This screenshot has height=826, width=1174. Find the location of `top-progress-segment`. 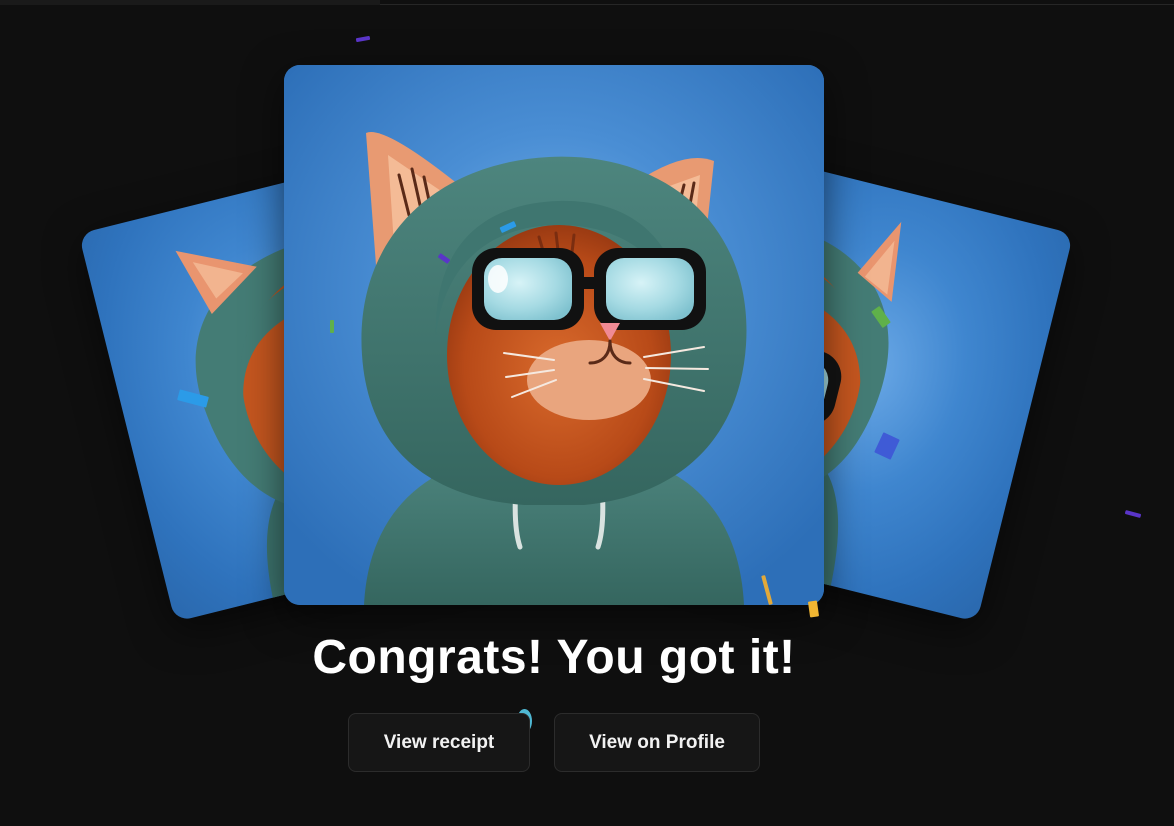

top-progress-segment is located at coordinates (190, 2).